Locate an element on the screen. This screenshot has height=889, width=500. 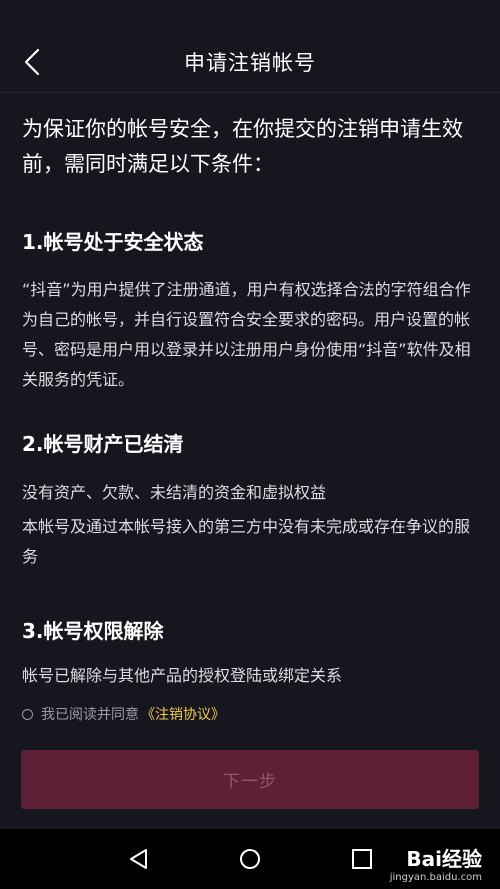
agreement-checkbox is located at coordinates (27, 714).